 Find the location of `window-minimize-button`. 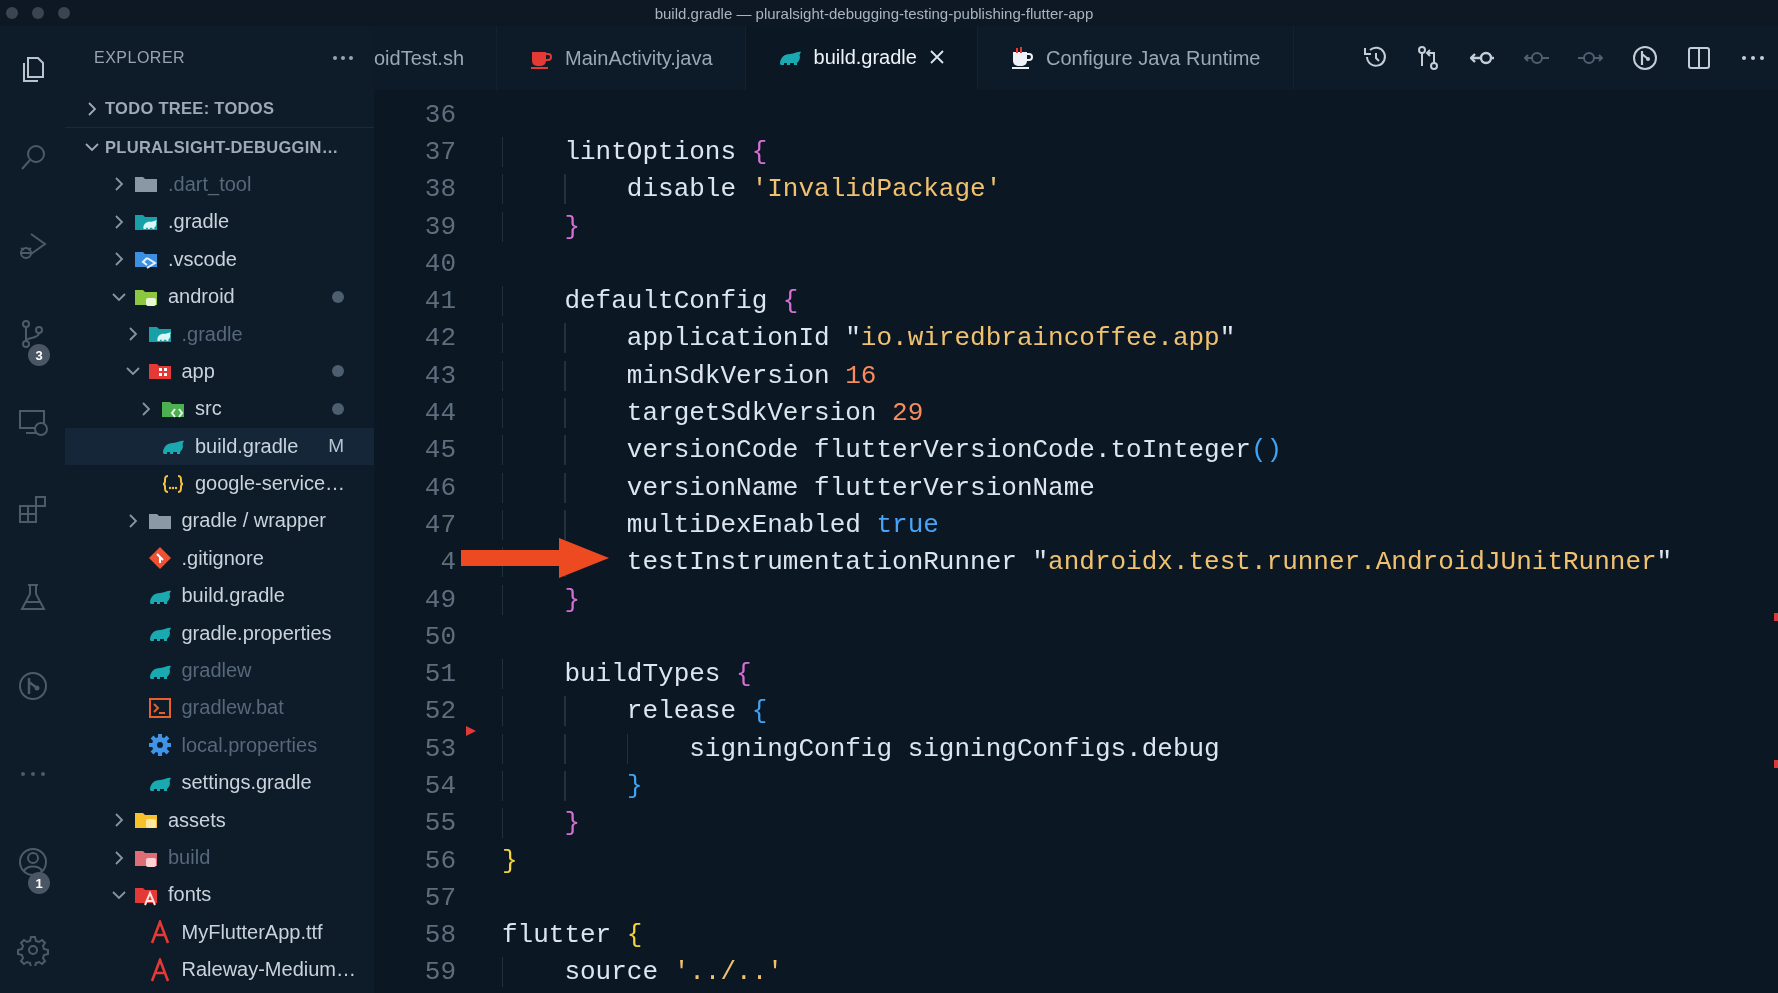

window-minimize-button is located at coordinates (38, 13).